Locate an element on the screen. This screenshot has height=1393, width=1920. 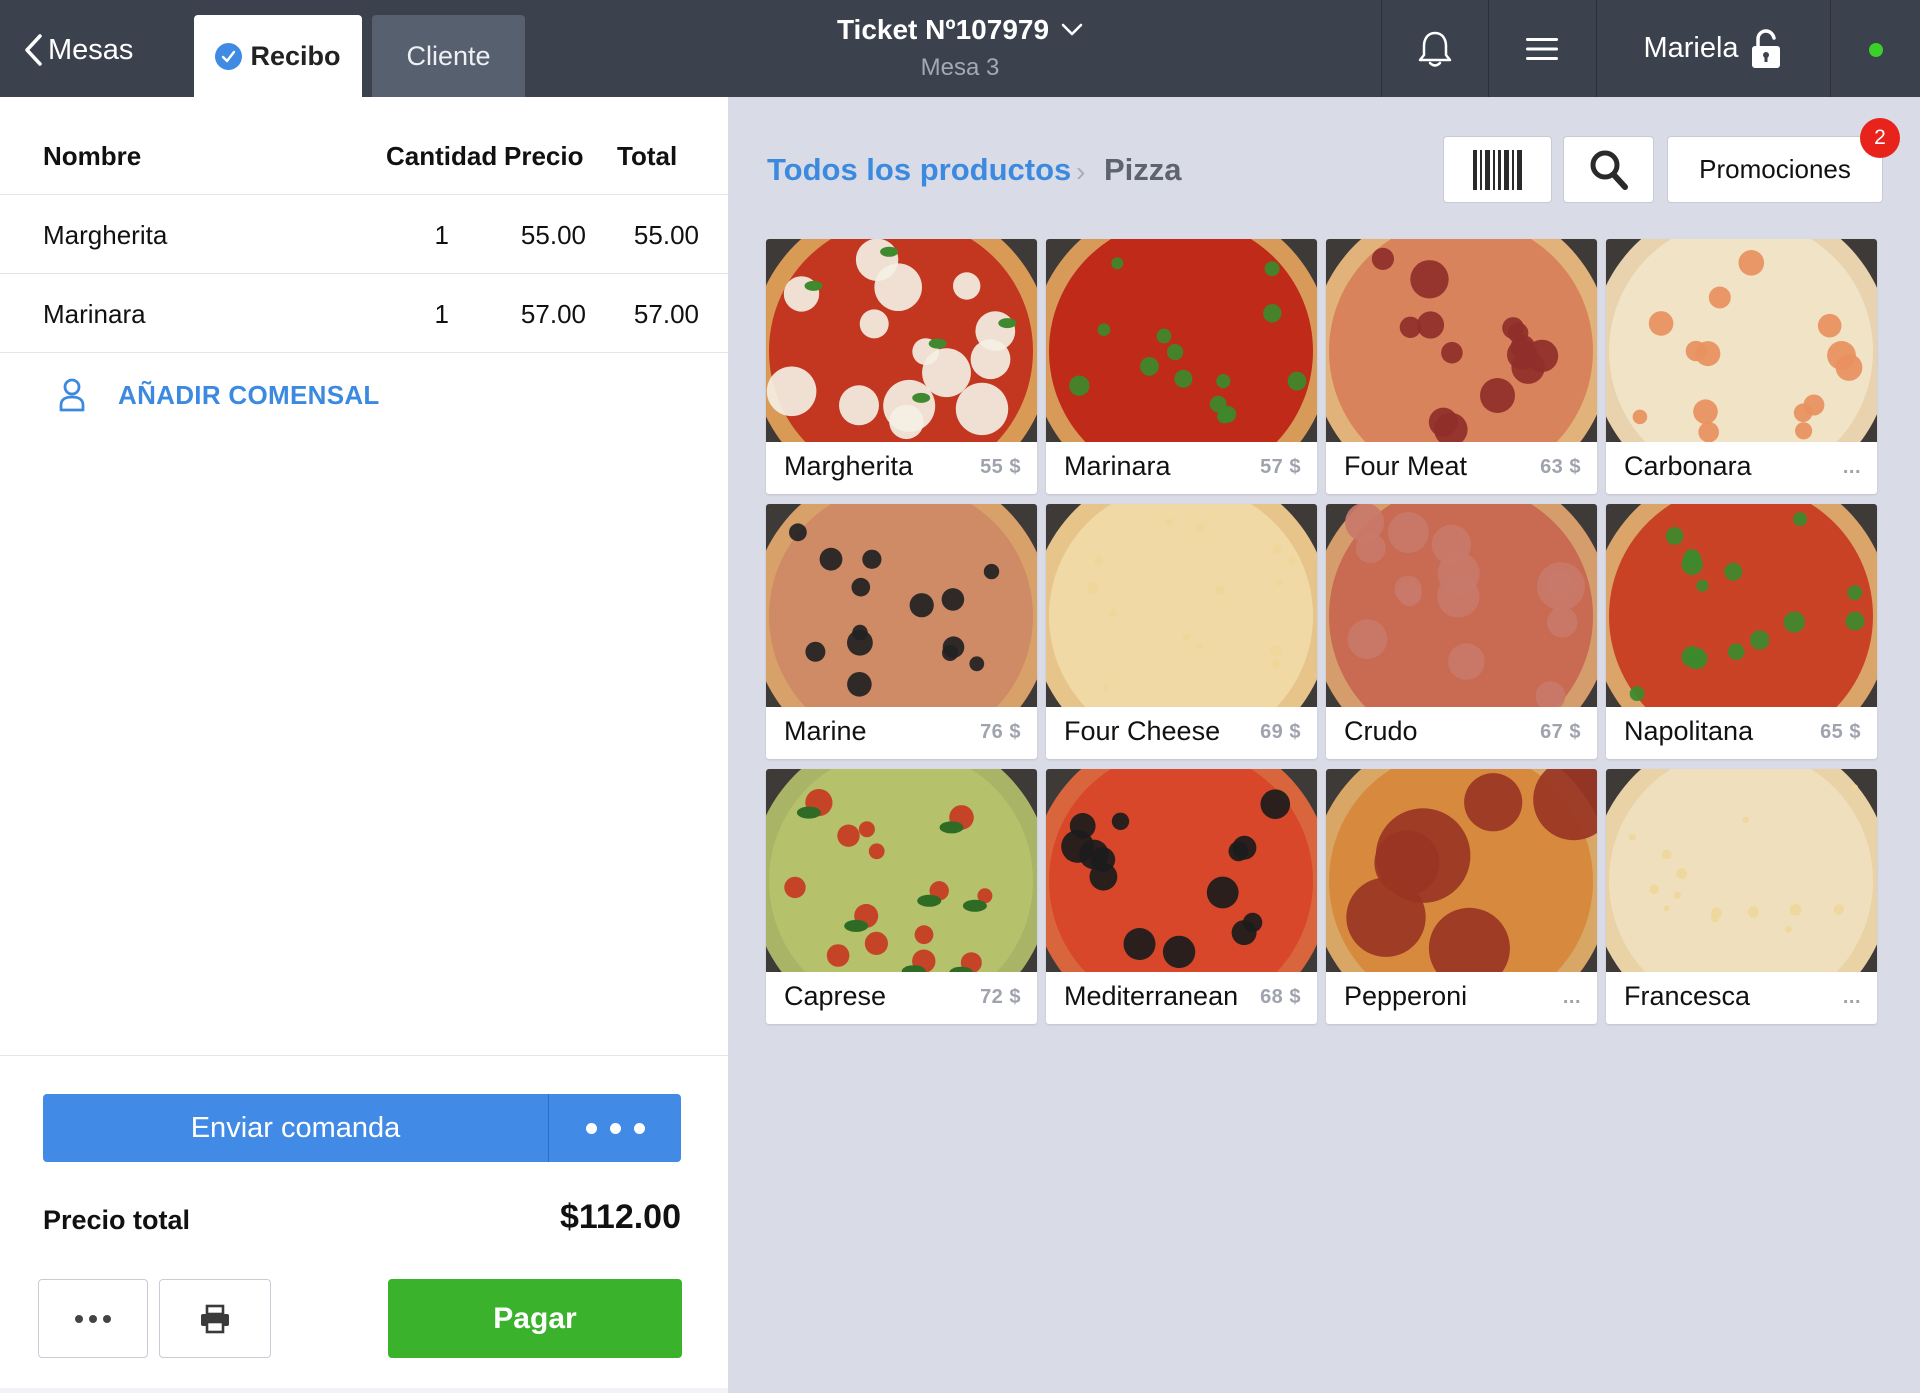
product-name: Mediterranean is located at coordinates (1151, 996).